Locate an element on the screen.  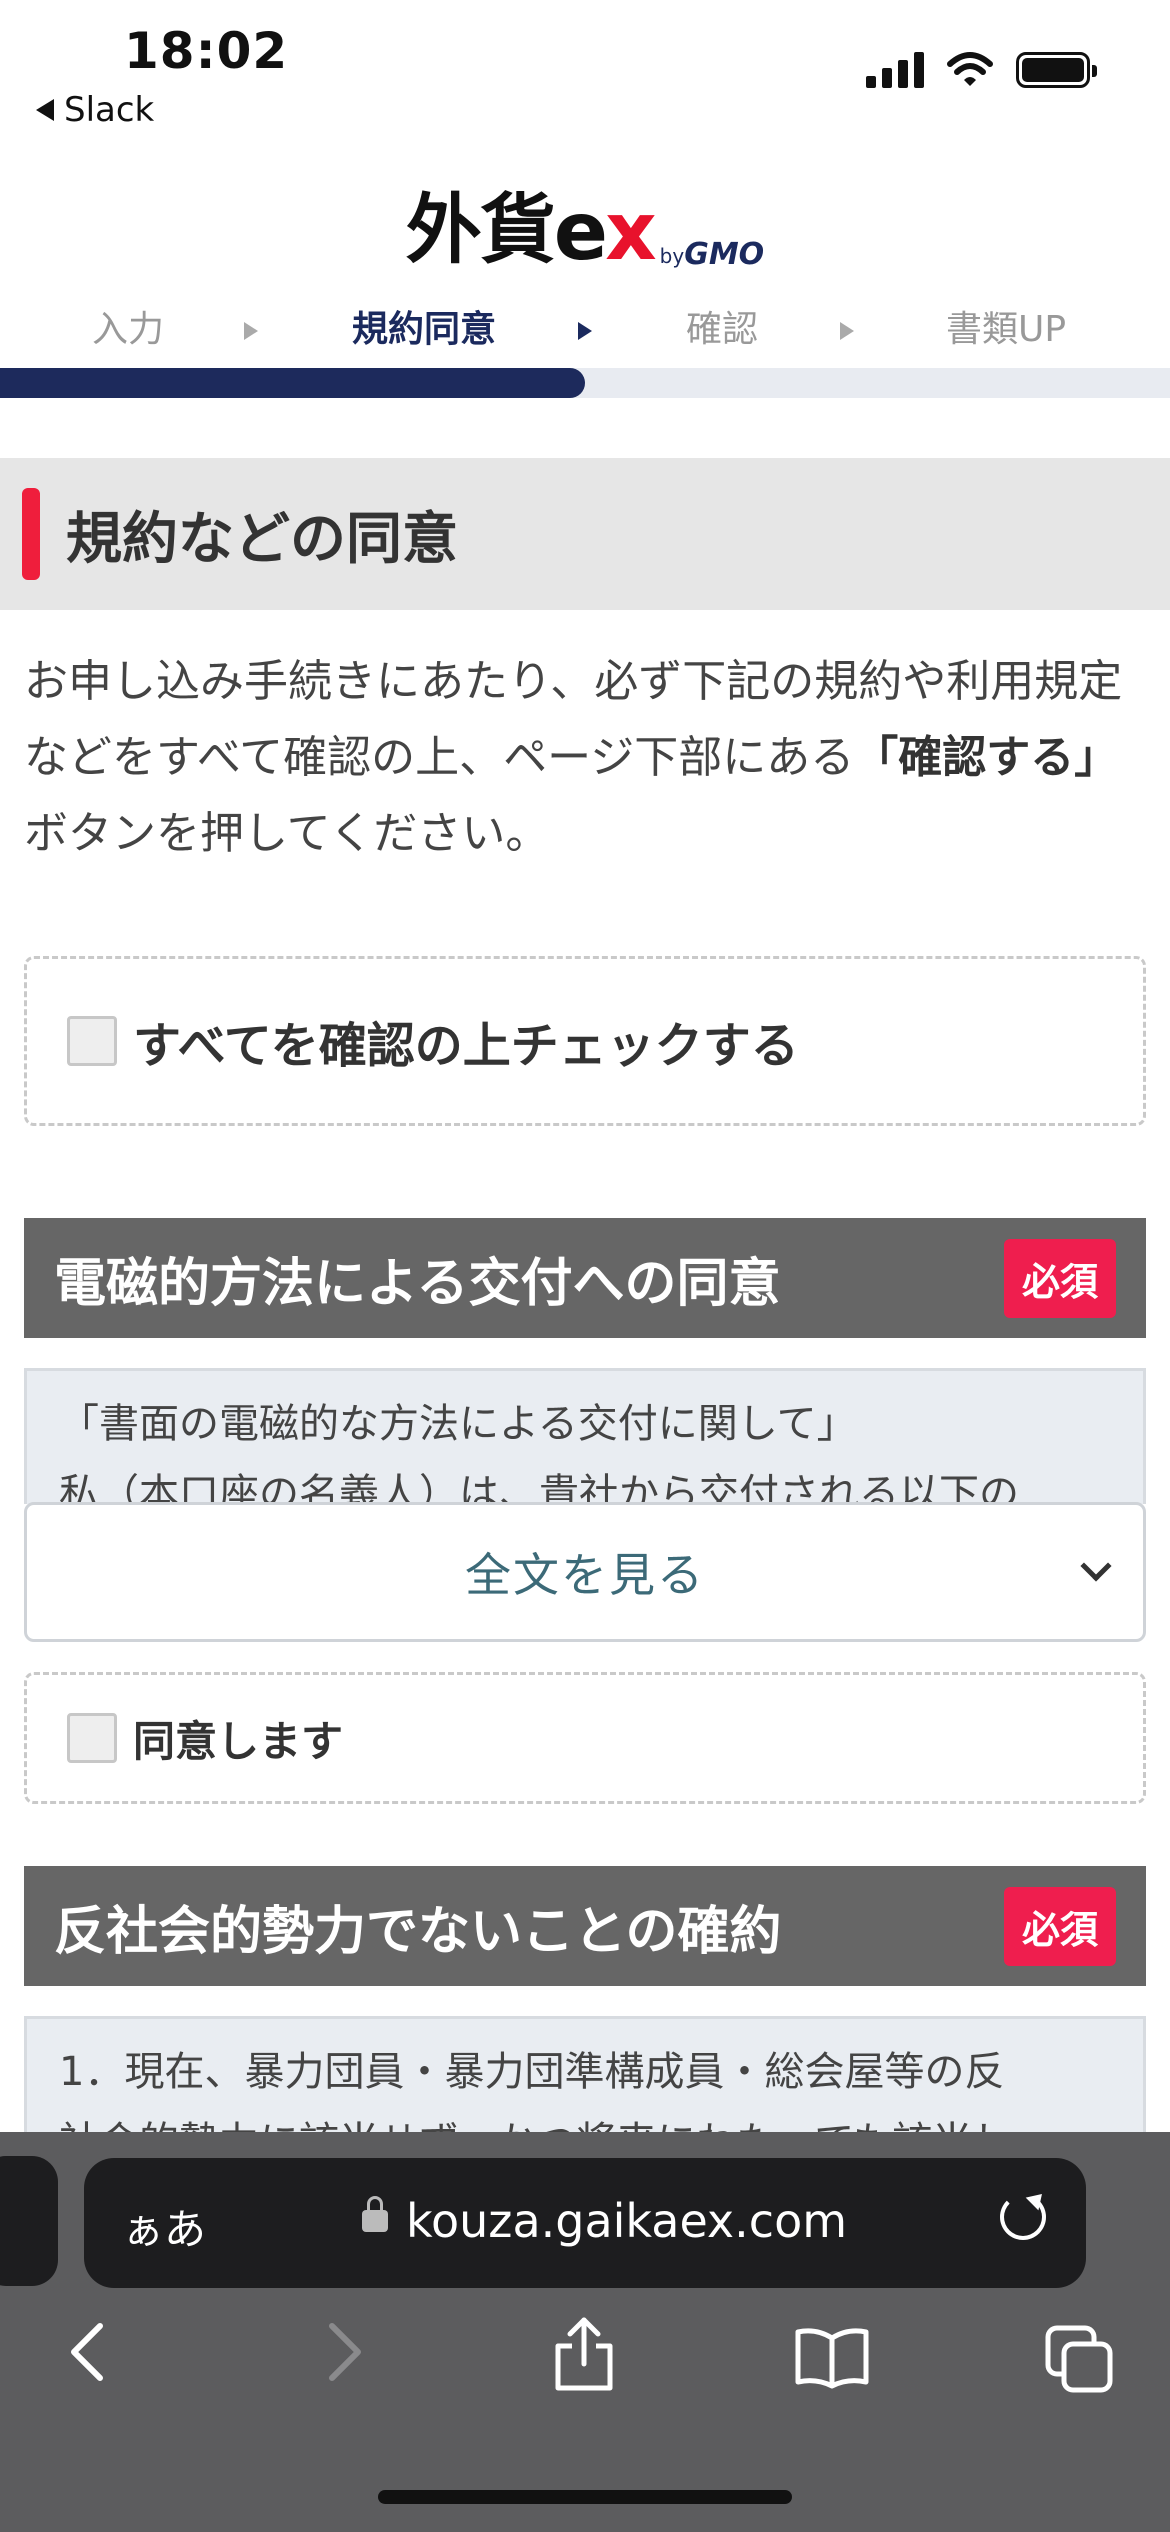
step-indicator: 入力 規約同意 確認 書類UP is located at coordinates (585, 330).